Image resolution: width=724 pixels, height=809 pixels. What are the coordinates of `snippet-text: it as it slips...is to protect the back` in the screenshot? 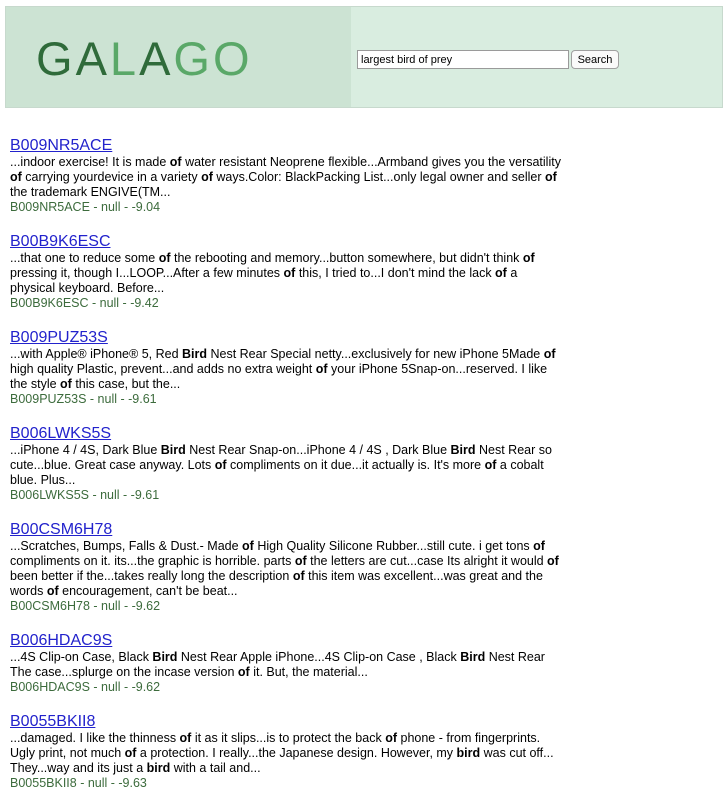 It's located at (288, 738).